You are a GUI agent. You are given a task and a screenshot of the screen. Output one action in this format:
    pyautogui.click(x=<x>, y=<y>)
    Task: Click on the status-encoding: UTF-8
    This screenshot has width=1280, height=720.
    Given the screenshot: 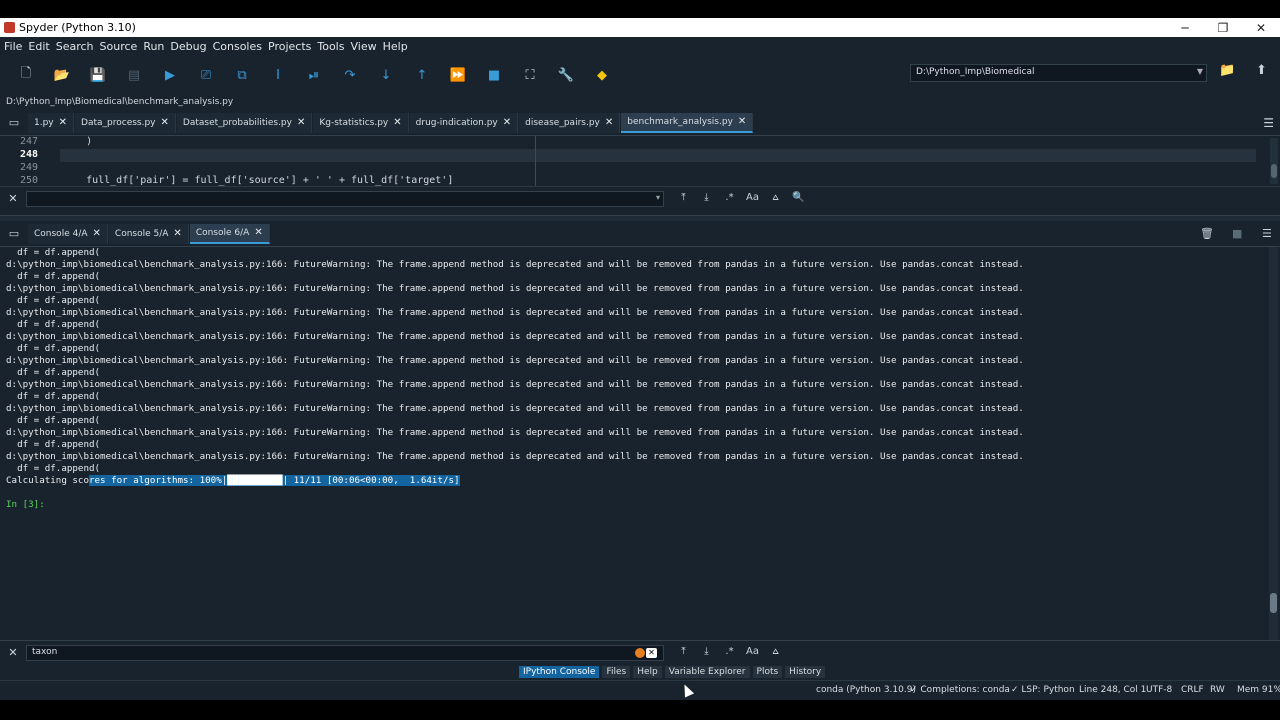 What is the action you would take?
    pyautogui.click(x=1159, y=690)
    